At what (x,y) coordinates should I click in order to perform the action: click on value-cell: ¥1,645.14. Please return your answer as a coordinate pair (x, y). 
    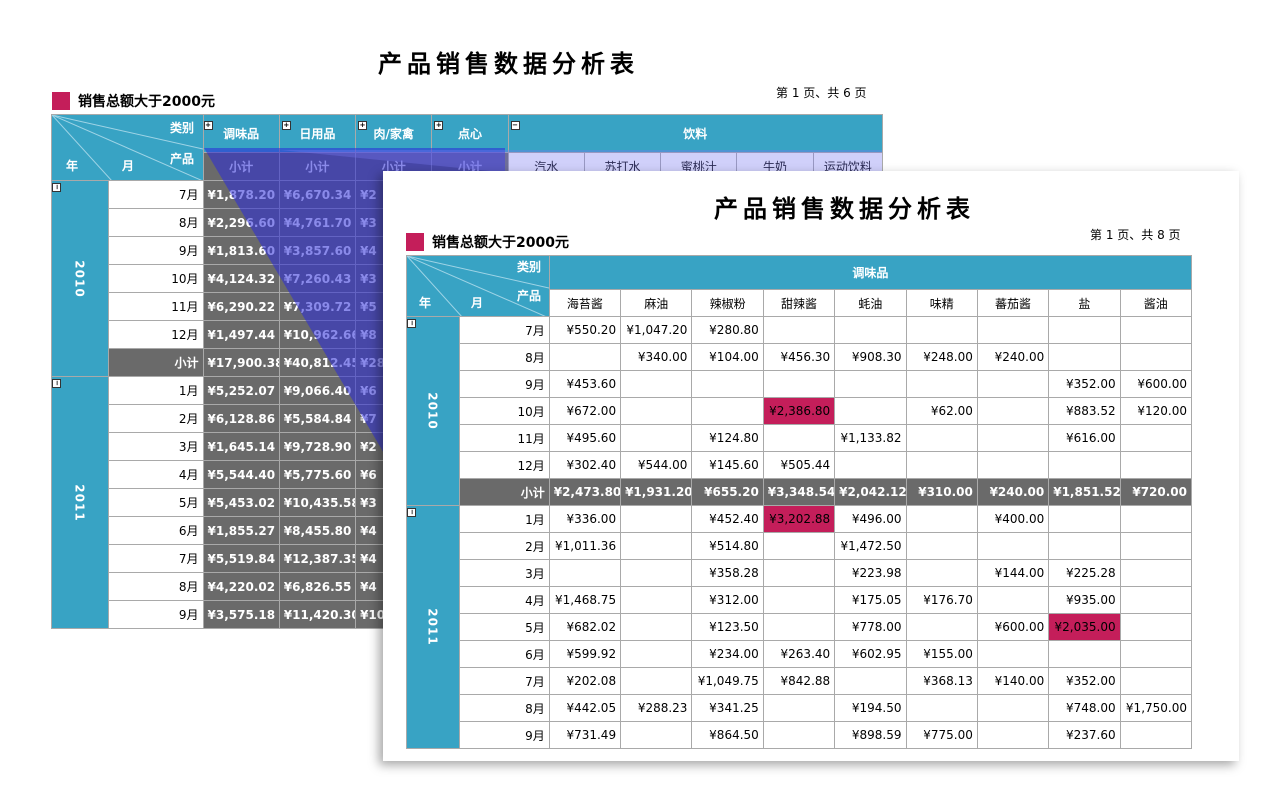
    Looking at the image, I should click on (241, 446).